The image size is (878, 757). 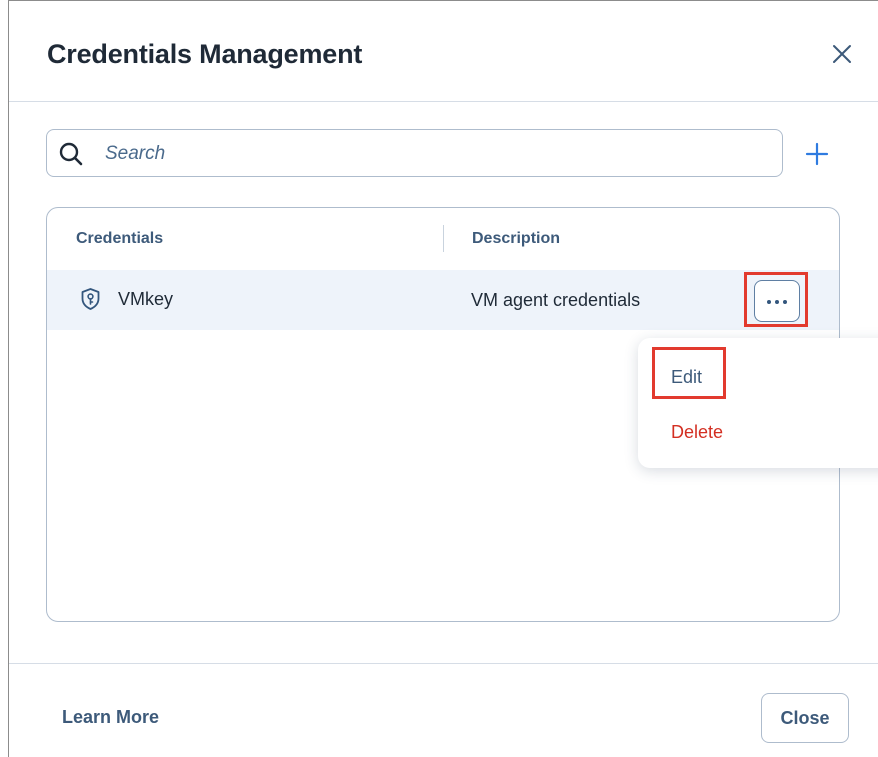 I want to click on column-divider, so click(x=443, y=238).